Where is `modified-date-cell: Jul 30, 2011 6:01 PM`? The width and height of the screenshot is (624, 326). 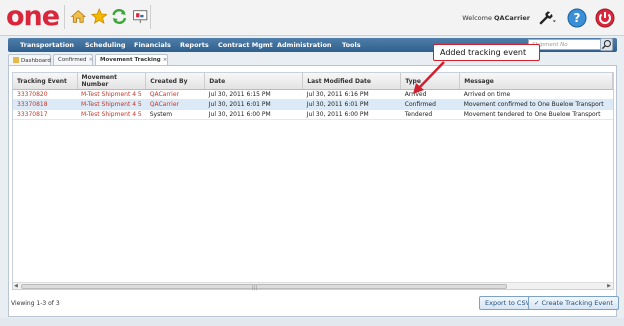 modified-date-cell: Jul 30, 2011 6:01 PM is located at coordinates (351, 104).